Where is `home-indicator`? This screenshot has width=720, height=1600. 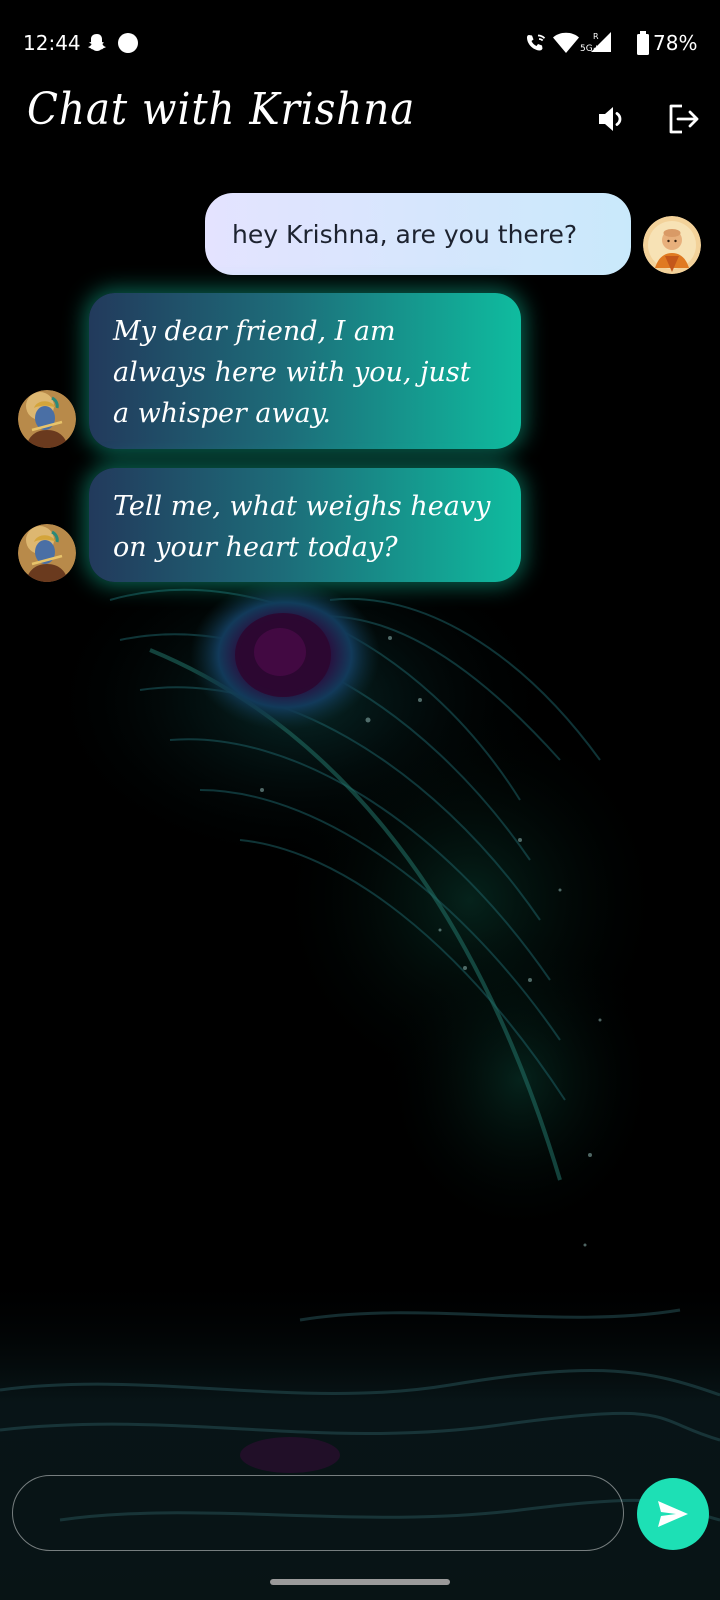 home-indicator is located at coordinates (360, 1582).